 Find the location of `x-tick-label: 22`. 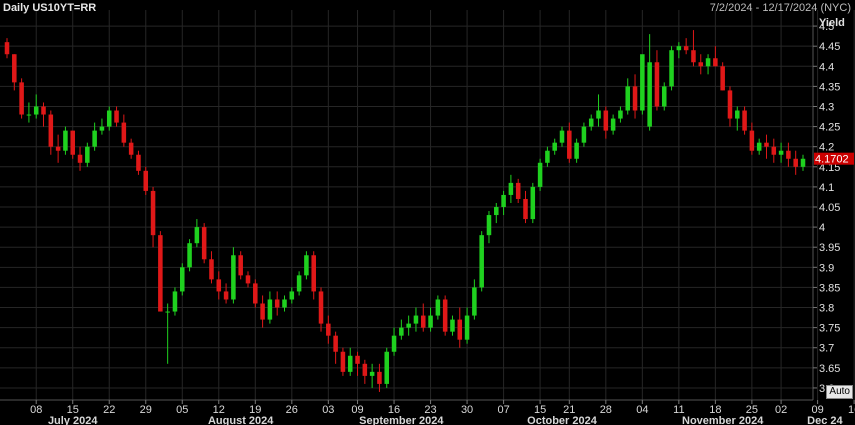

x-tick-label: 22 is located at coordinates (109, 410).